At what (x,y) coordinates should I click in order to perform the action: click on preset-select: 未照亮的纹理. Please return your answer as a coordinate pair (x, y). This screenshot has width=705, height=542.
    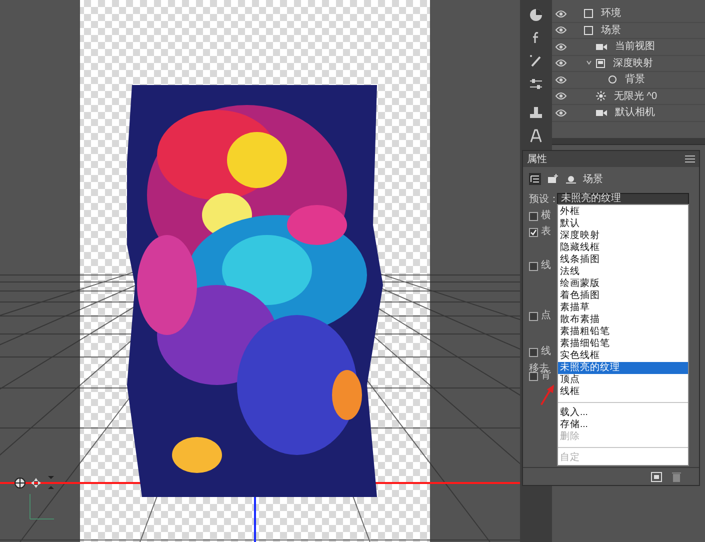
    Looking at the image, I should click on (623, 199).